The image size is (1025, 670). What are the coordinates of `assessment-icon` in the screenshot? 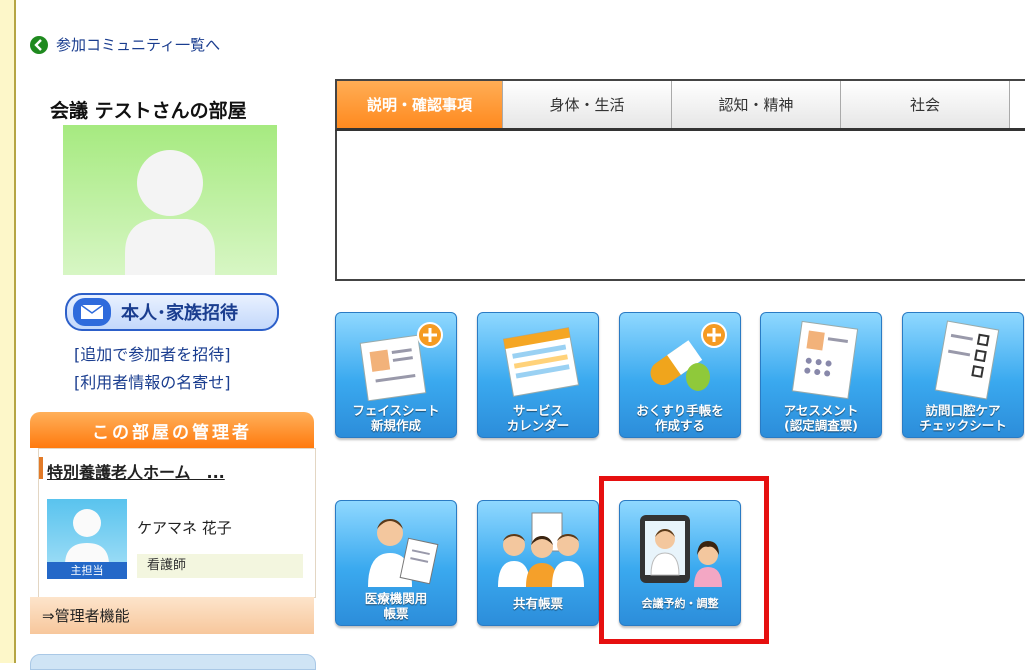 It's located at (825, 360).